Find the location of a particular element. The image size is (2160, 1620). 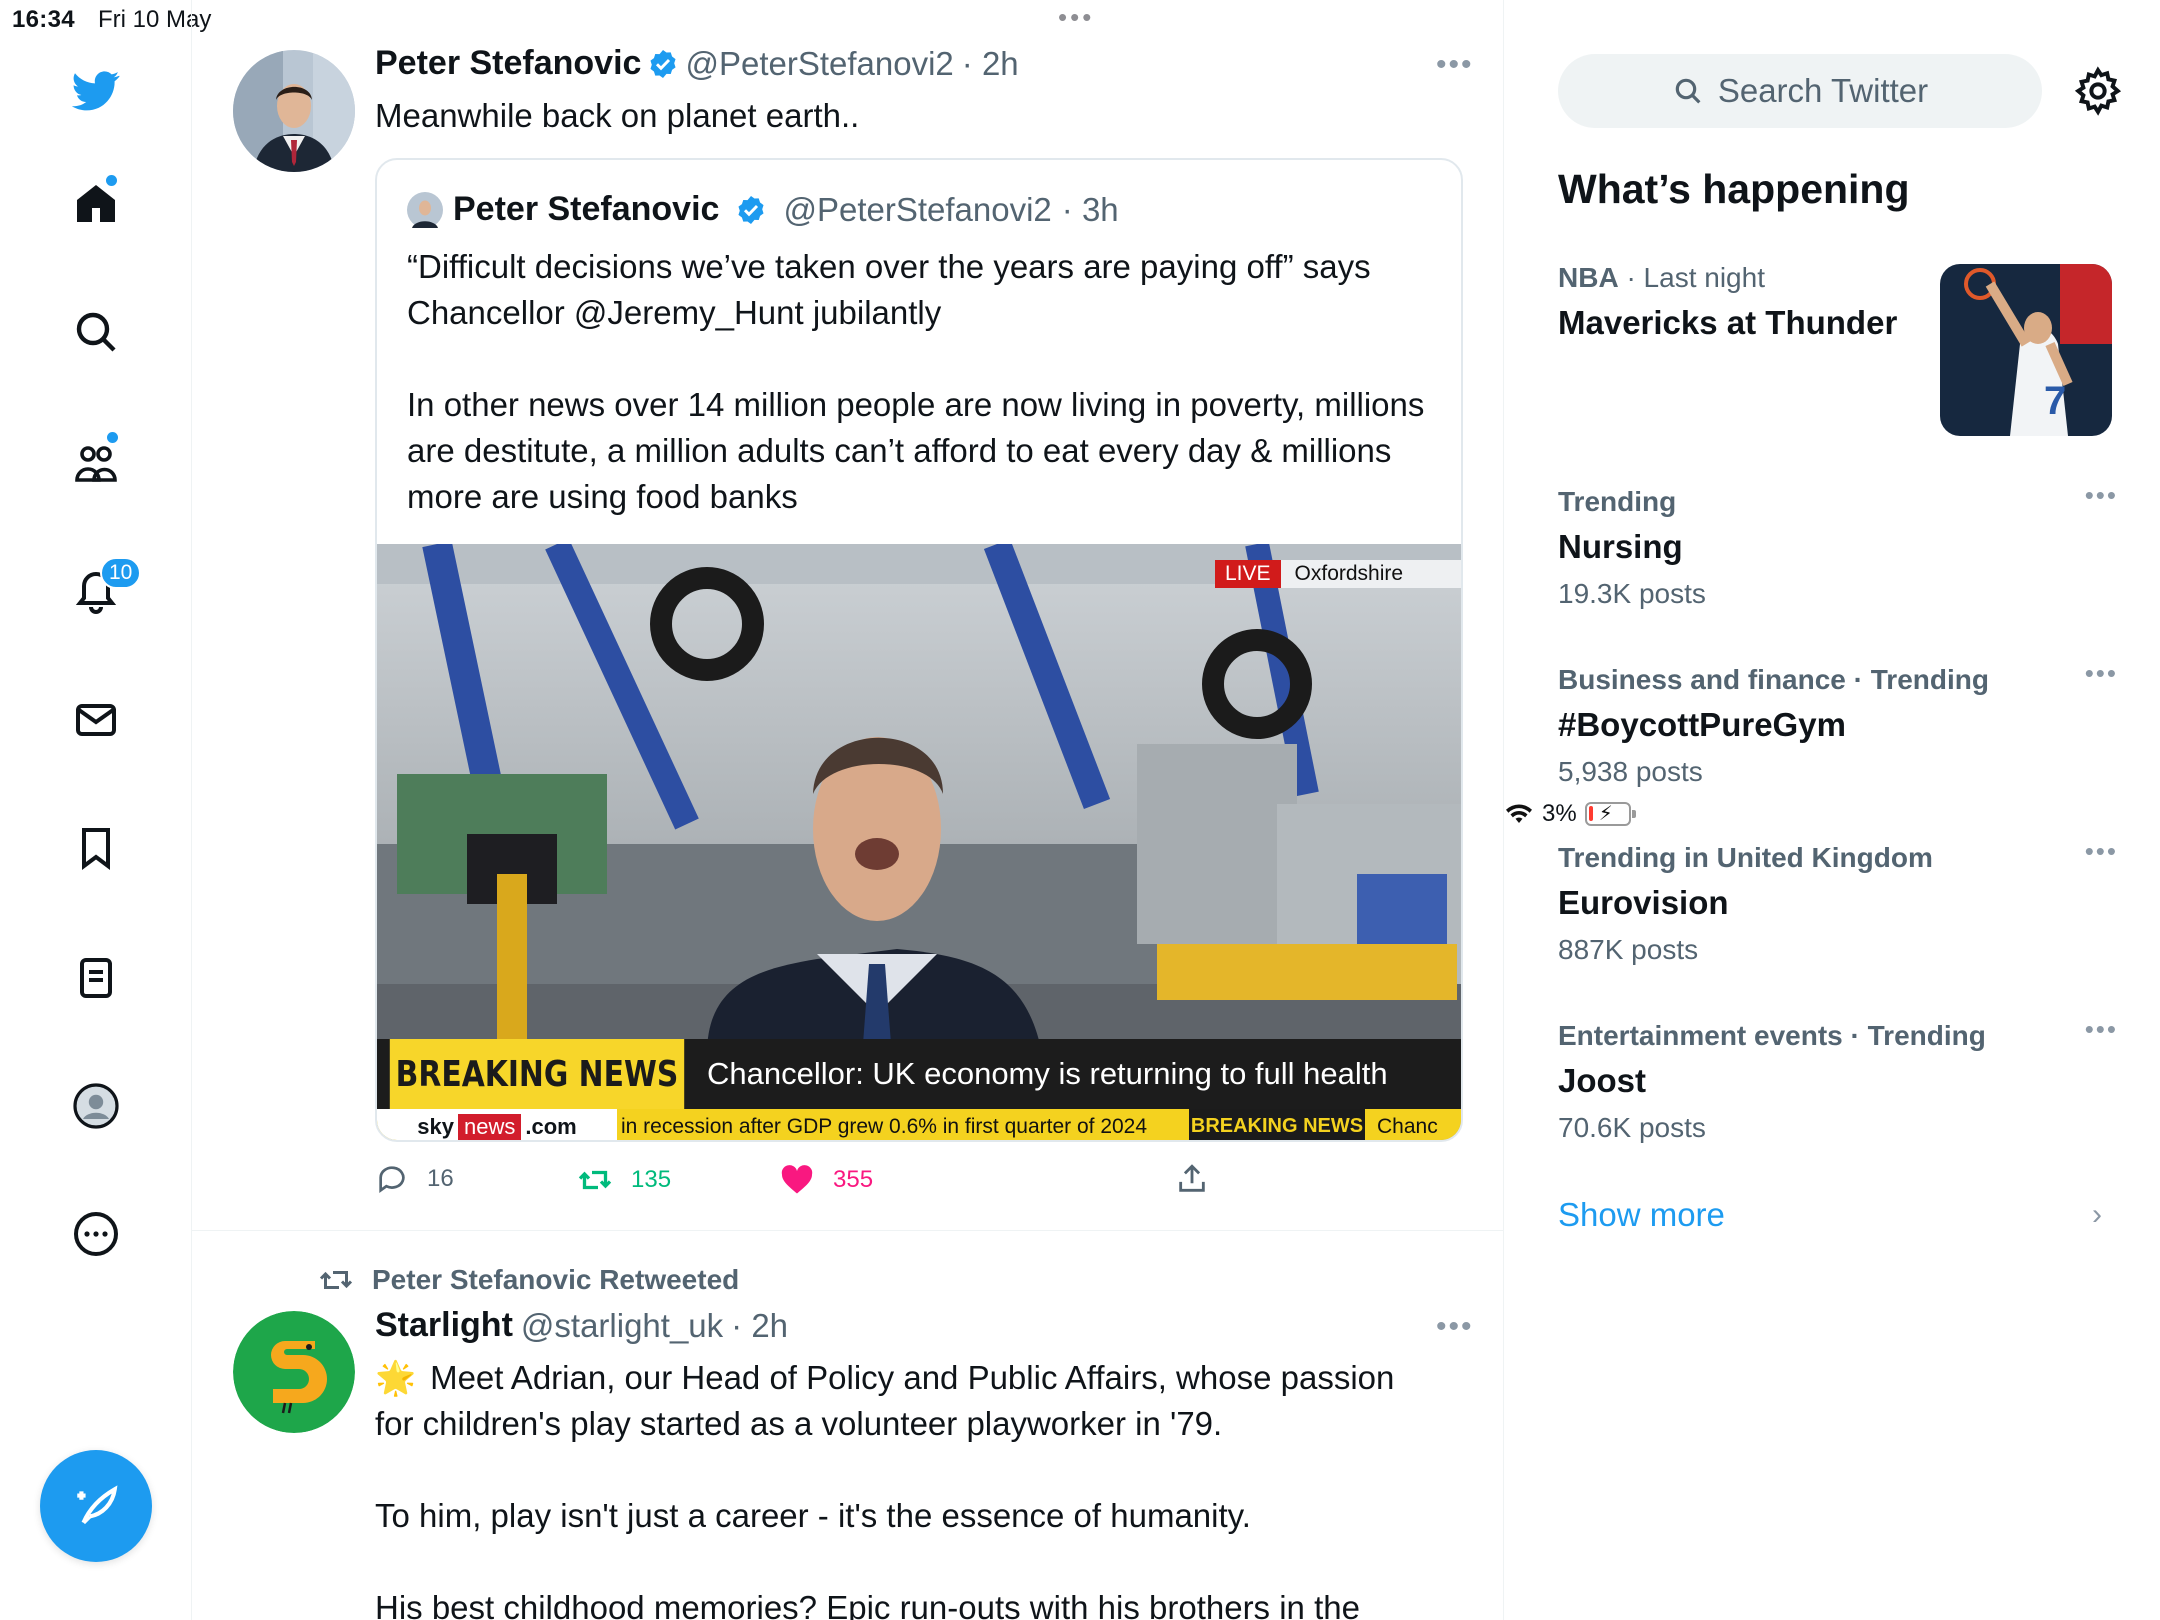

trend-title: Nursing is located at coordinates (1620, 546).